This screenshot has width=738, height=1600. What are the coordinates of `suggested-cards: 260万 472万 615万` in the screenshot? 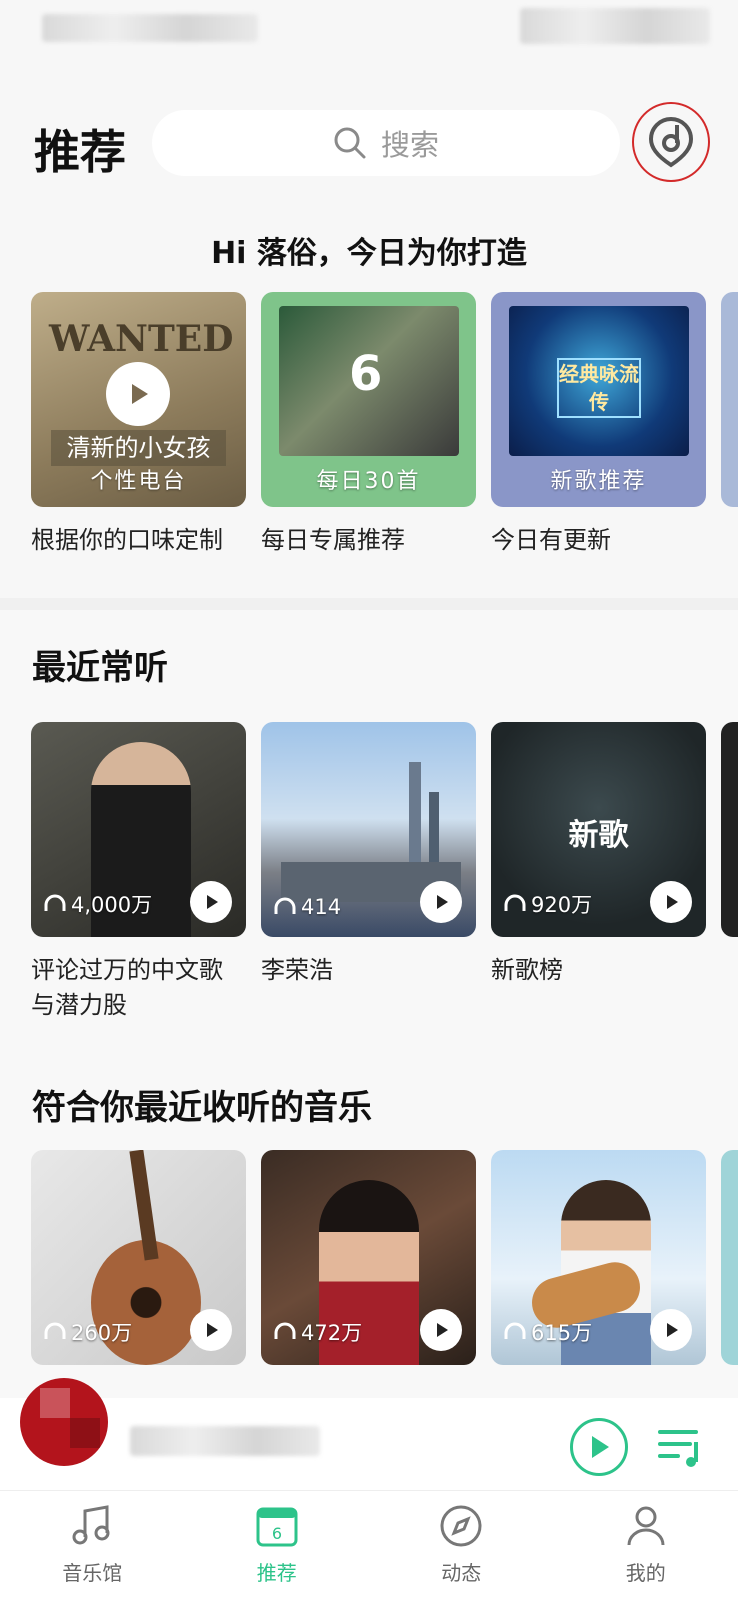 It's located at (384, 1257).